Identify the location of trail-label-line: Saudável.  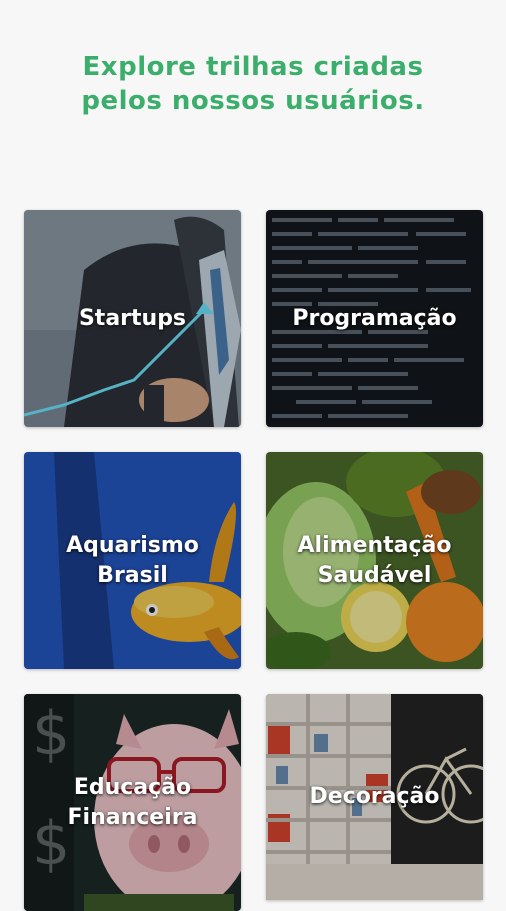
(374, 575).